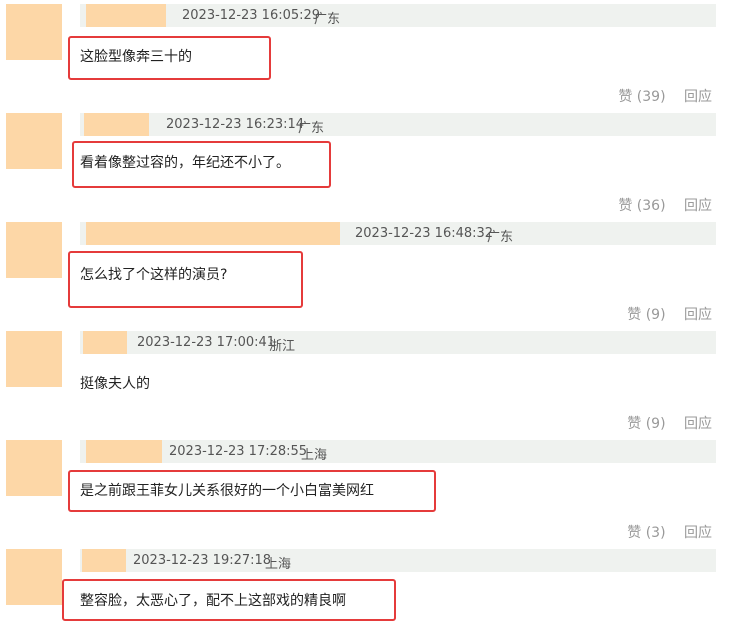 This screenshot has width=740, height=632. Describe the element at coordinates (185, 163) in the screenshot. I see `comment-text: 看着像整过容的，年纪还不小了。` at that location.